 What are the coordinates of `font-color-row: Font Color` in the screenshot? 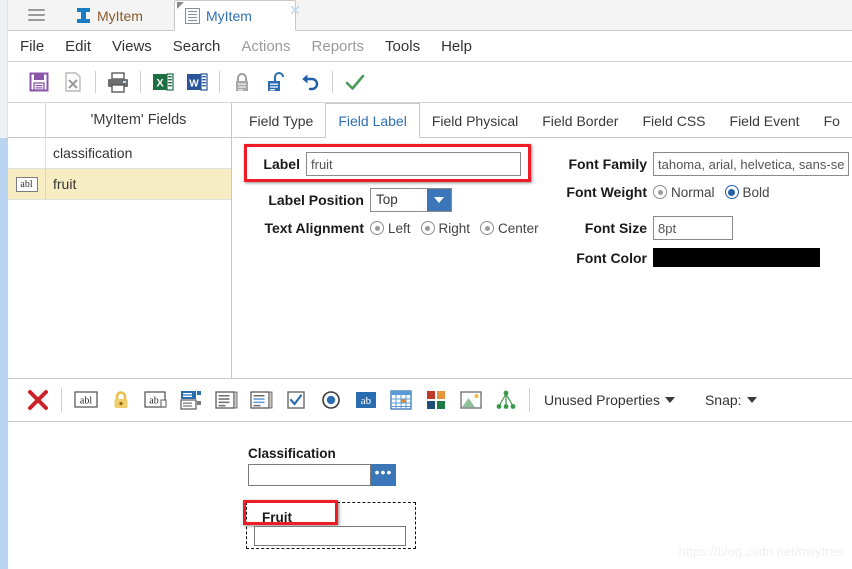 It's located at (685, 257).